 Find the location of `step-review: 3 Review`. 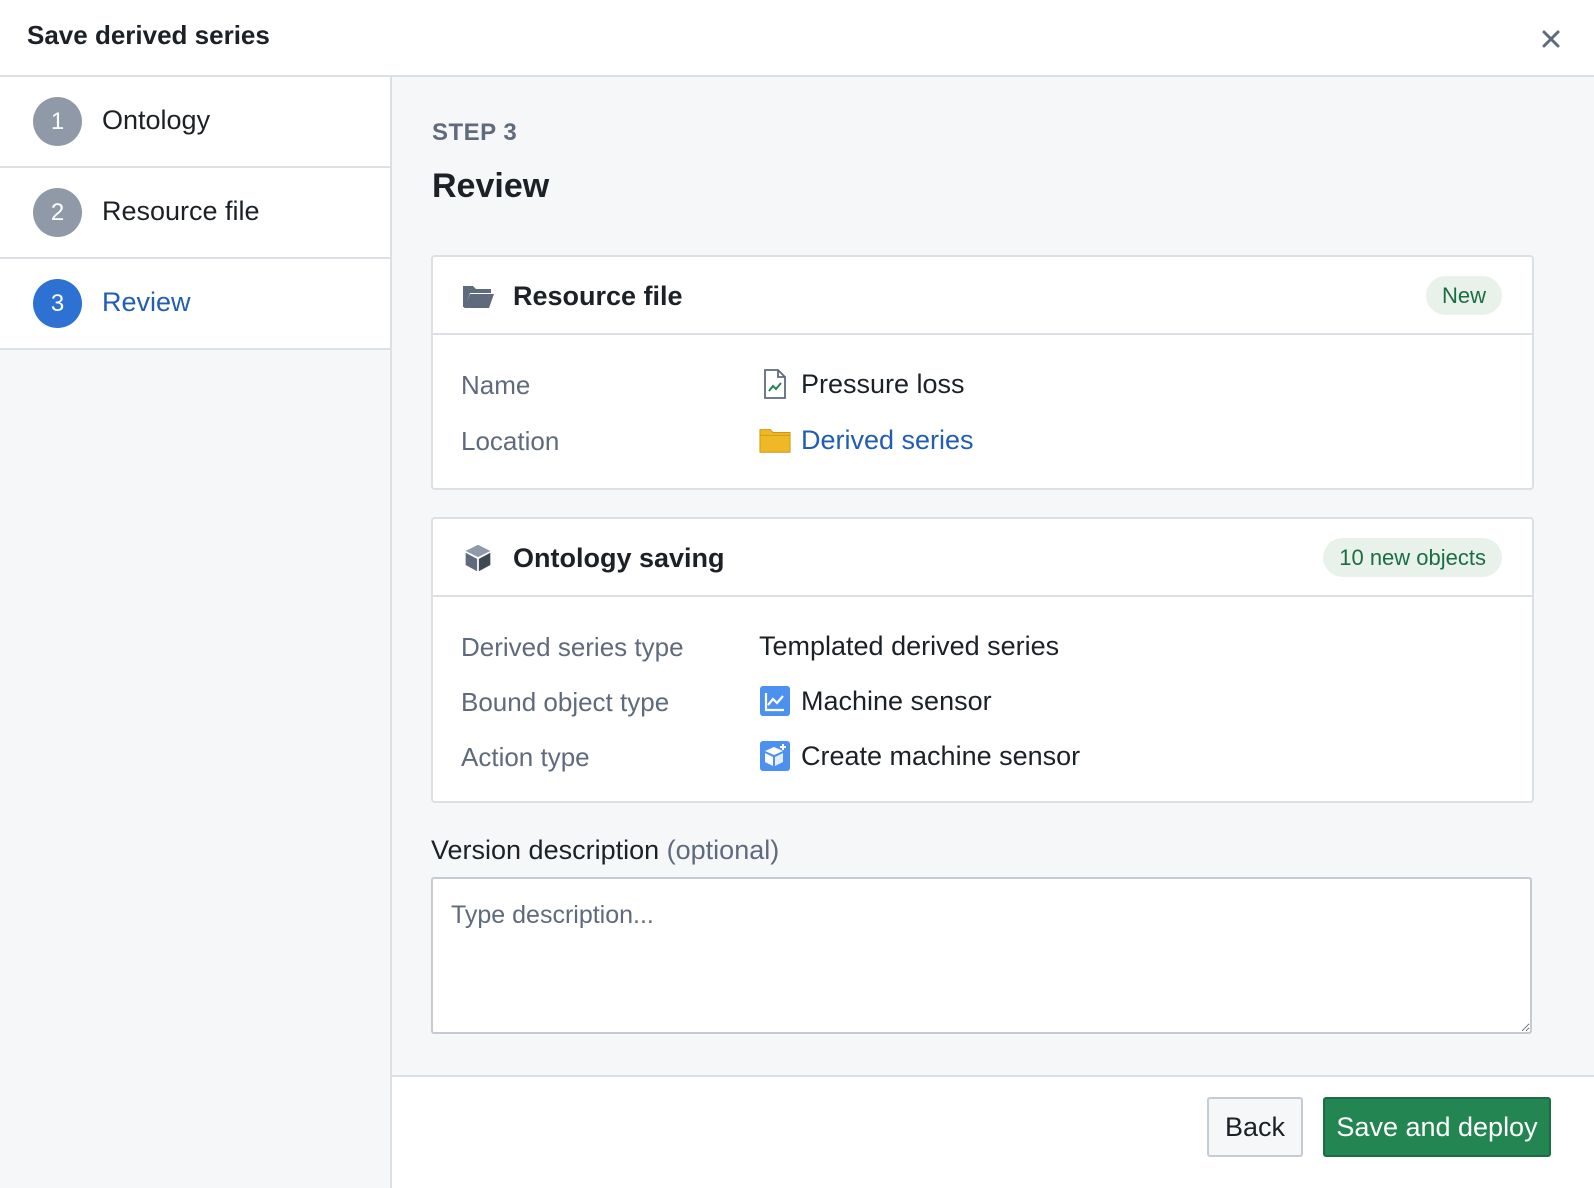

step-review: 3 Review is located at coordinates (195, 304).